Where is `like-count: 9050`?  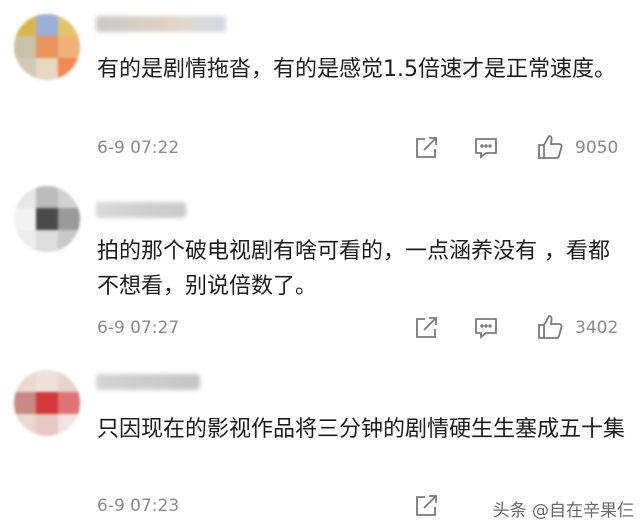
like-count: 9050 is located at coordinates (597, 148).